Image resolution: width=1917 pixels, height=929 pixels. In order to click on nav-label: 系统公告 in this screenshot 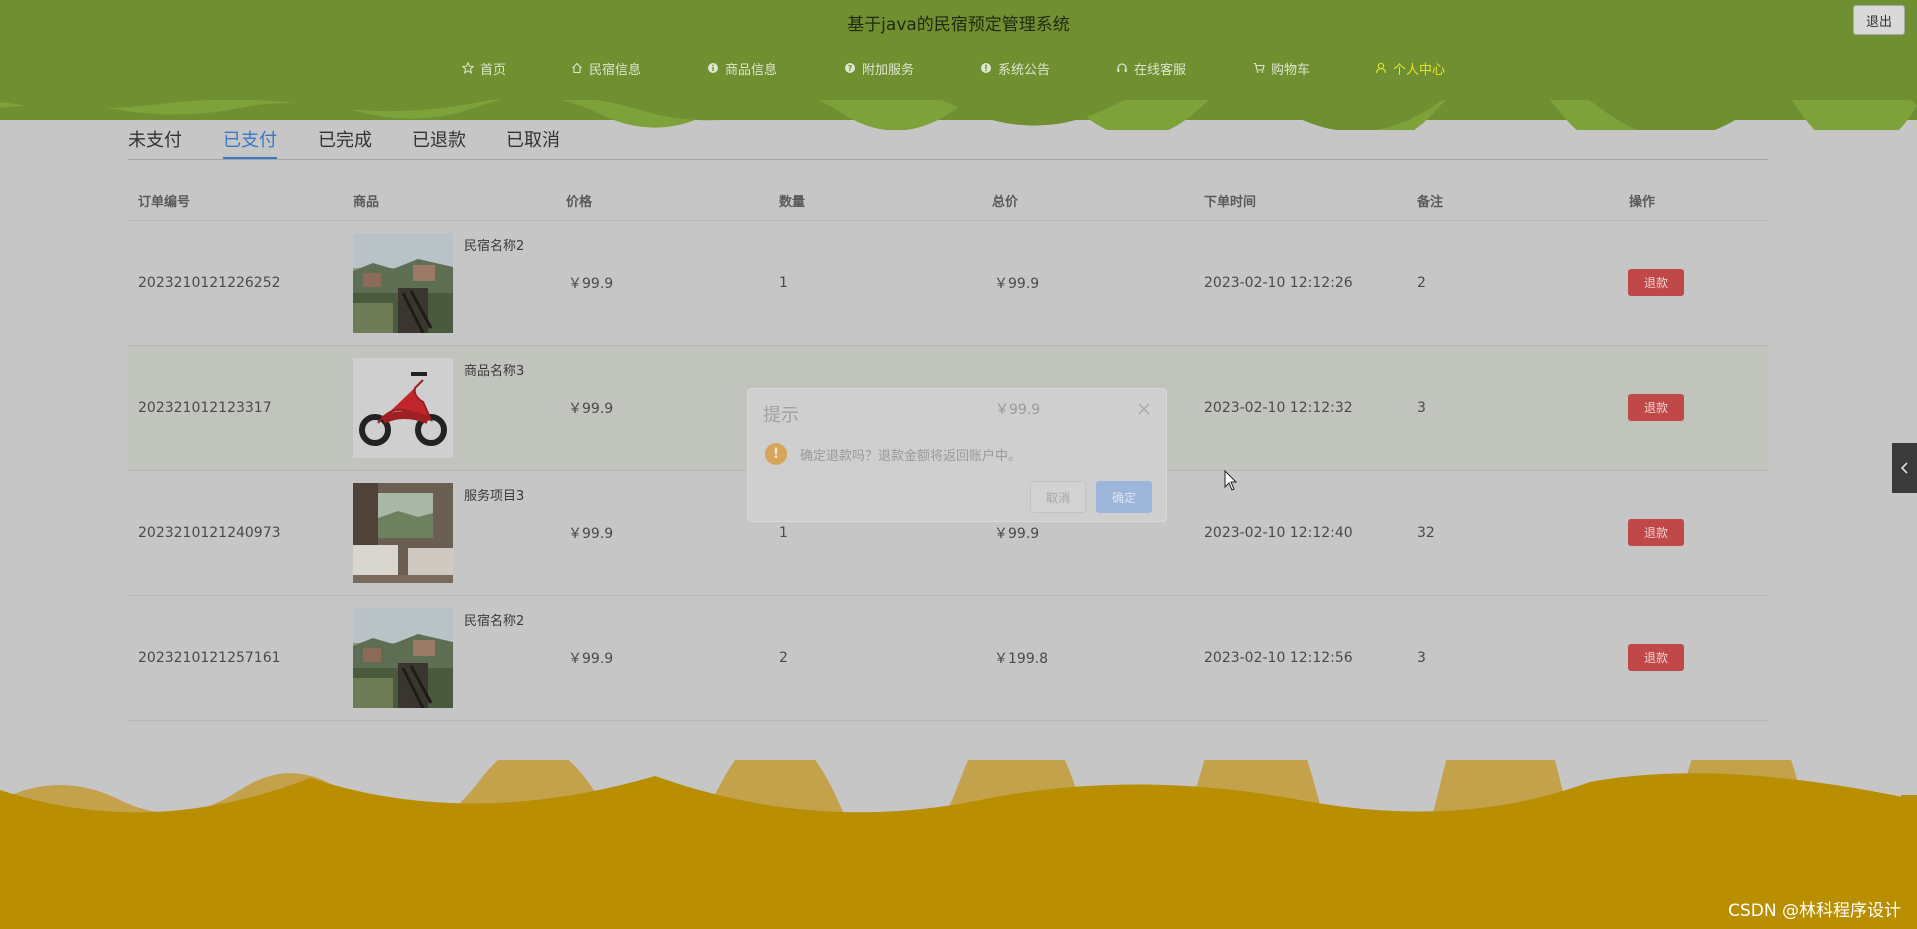, I will do `click(1024, 70)`.